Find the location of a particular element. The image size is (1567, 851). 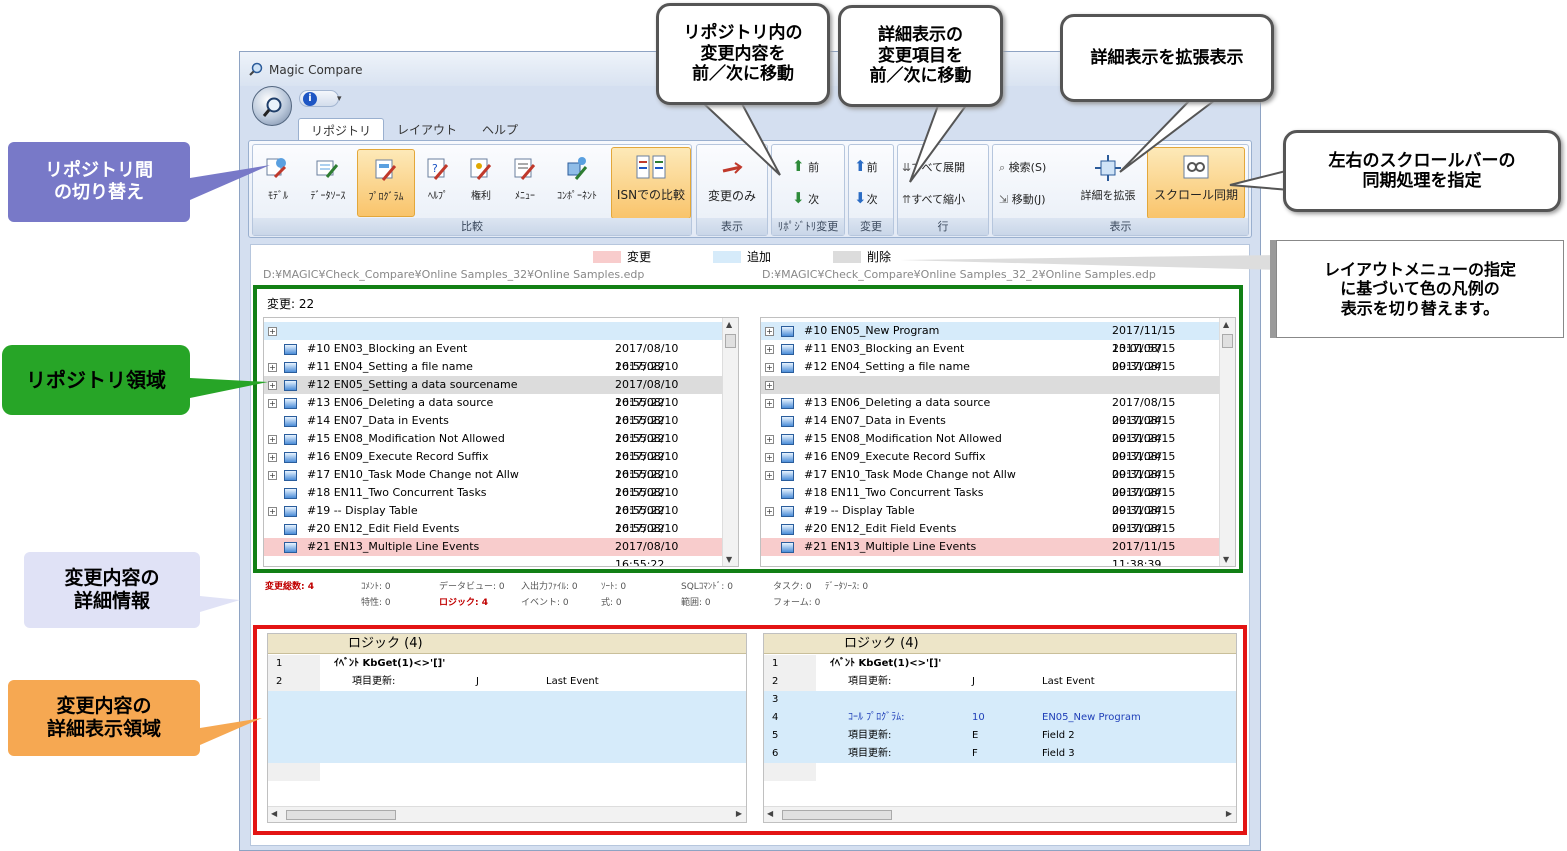

callout-repo-nav: リポジトリ内の 変更内容を 前／次に移動 is located at coordinates (743, 54).